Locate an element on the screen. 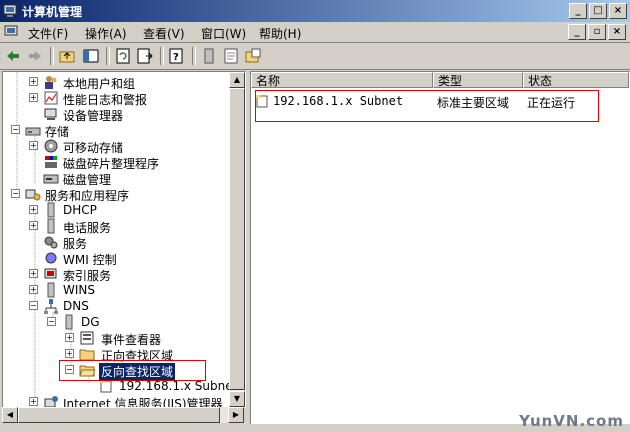  tree-item-performance-logs: + 性能日志和警报 is located at coordinates (116, 98).